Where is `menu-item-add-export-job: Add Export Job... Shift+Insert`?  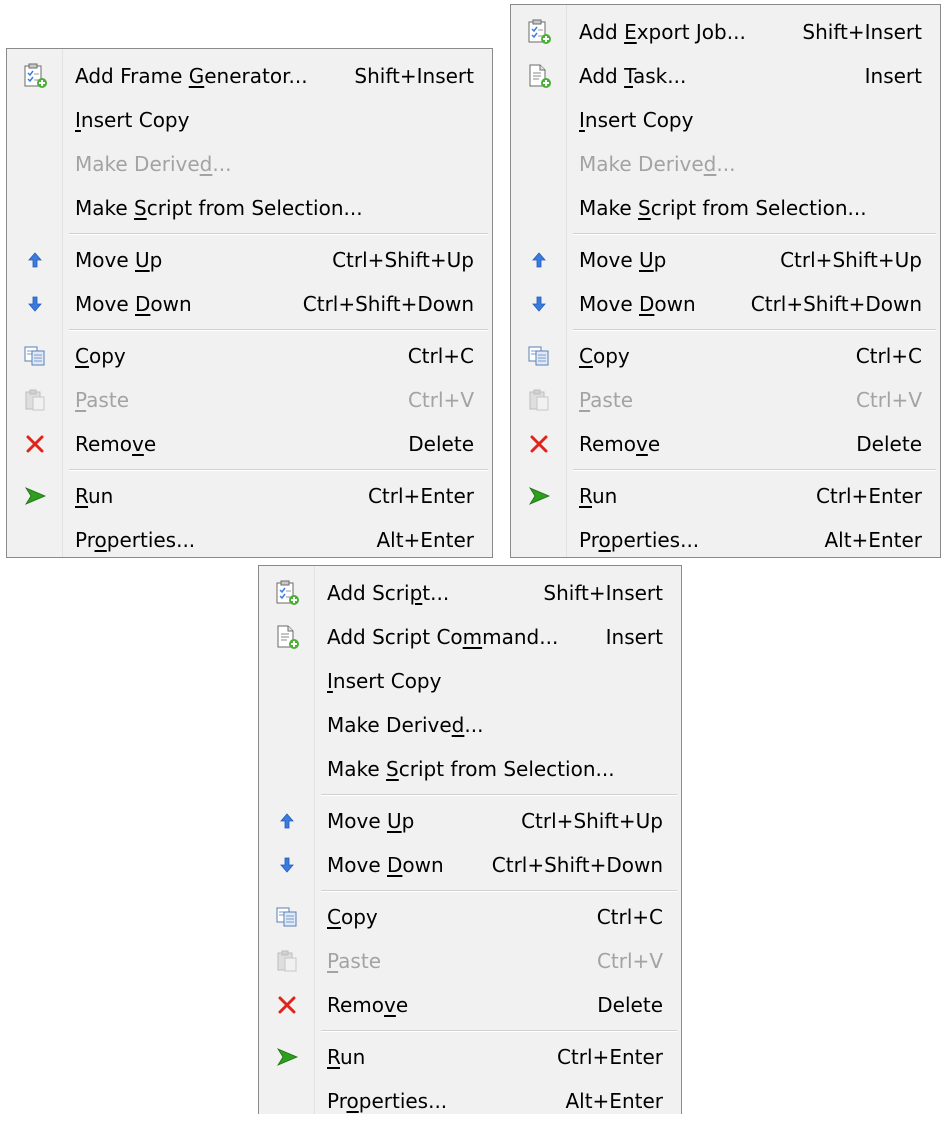 menu-item-add-export-job: Add Export Job... Shift+Insert is located at coordinates (725, 32).